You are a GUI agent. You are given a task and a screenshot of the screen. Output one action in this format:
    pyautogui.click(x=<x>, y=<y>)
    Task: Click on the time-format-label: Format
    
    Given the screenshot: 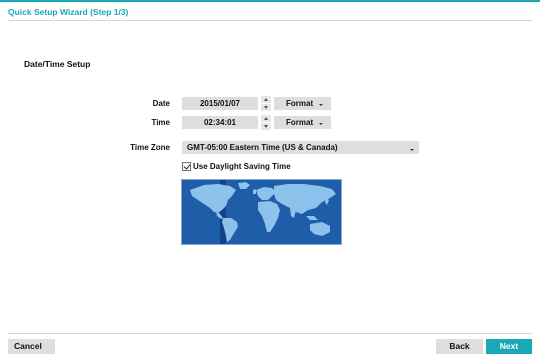 What is the action you would take?
    pyautogui.click(x=300, y=122)
    